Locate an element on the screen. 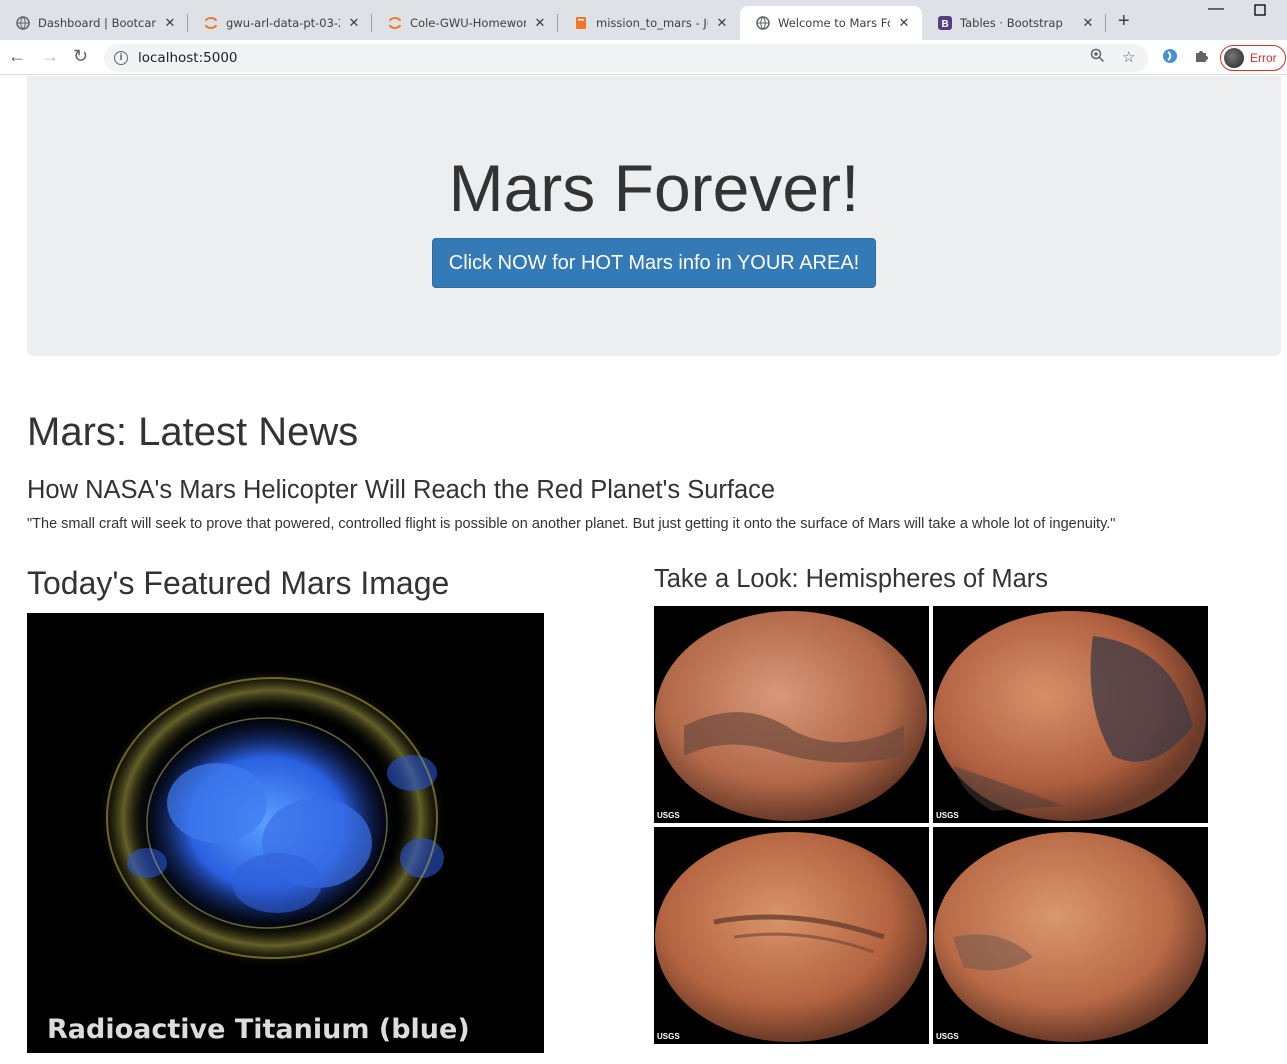  tab-title: Tables · Bootstrap is located at coordinates (1011, 23).